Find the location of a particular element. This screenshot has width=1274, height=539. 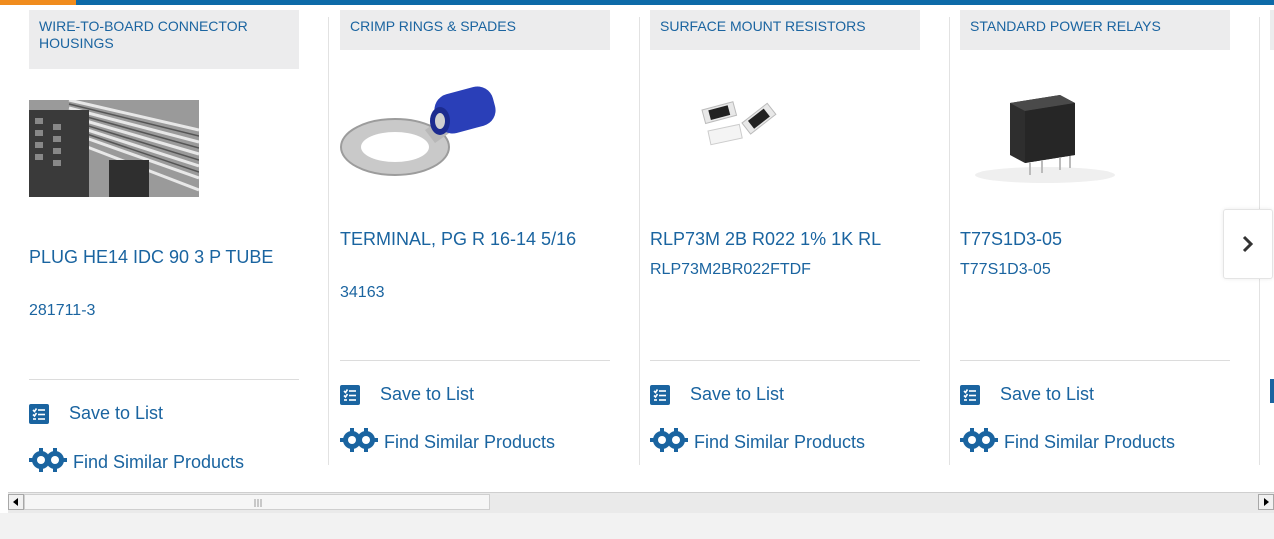

product-title: RLP73M 2B R022 1% 1K RL is located at coordinates (775, 239).